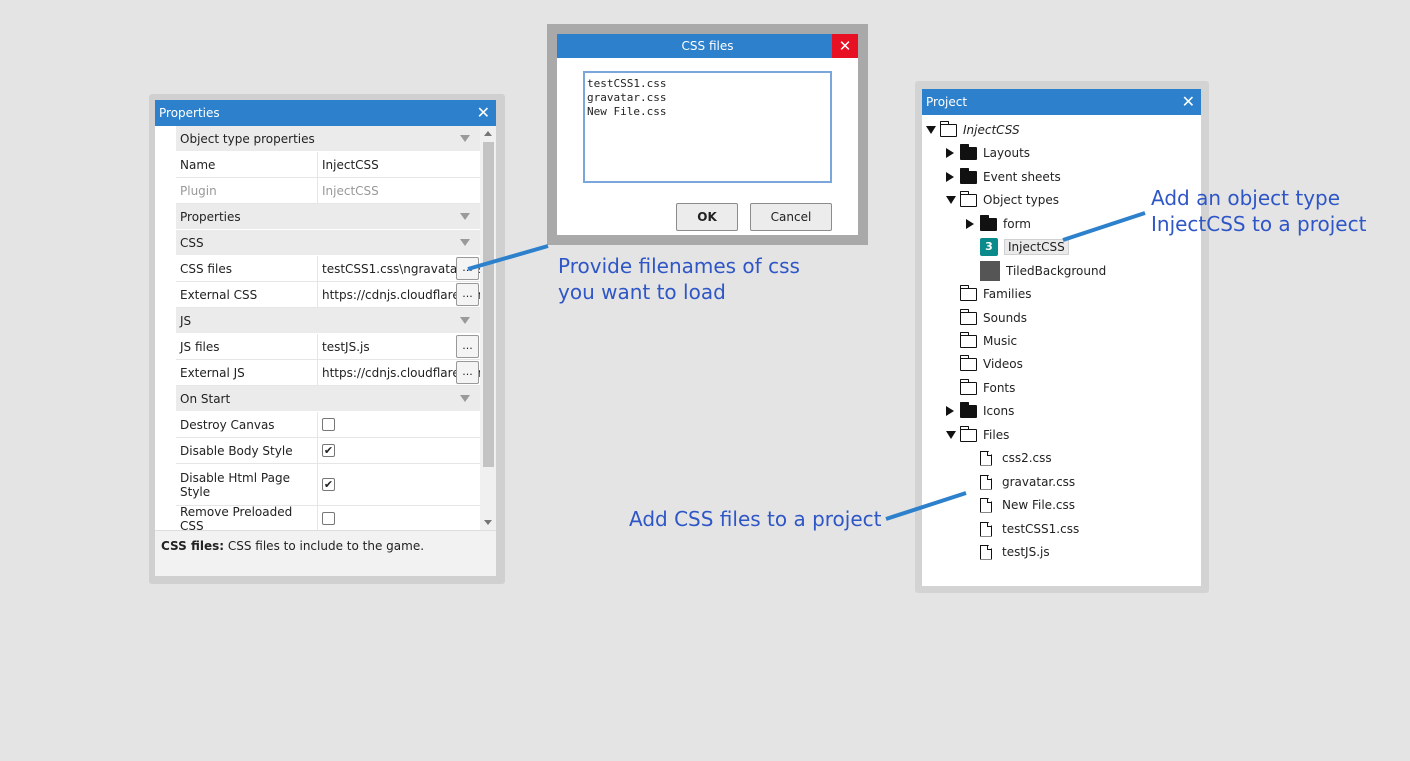  Describe the element at coordinates (247, 164) in the screenshot. I see `property-key: Name` at that location.